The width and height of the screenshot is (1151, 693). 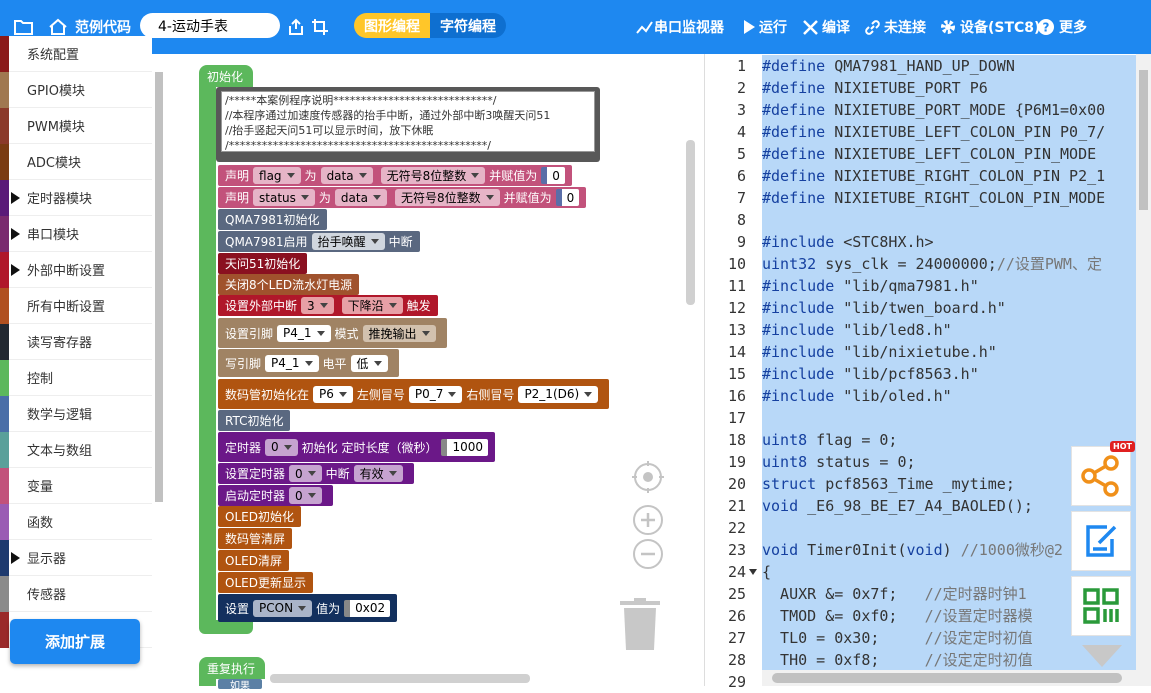 What do you see at coordinates (76, 306) in the screenshot?
I see `sidebar-item: 所有中断设置` at bounding box center [76, 306].